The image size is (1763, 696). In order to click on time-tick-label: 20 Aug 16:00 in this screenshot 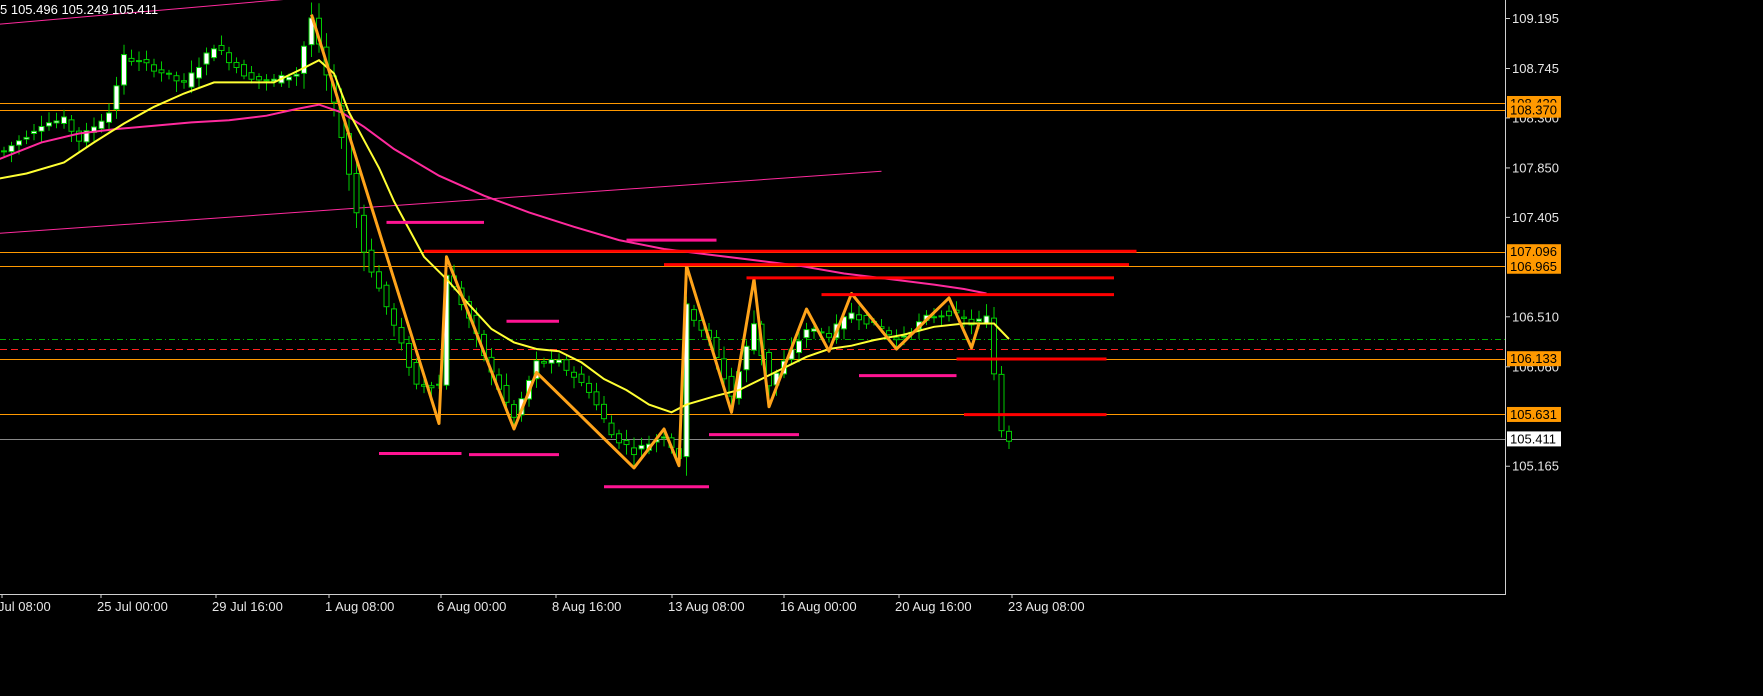, I will do `click(933, 606)`.